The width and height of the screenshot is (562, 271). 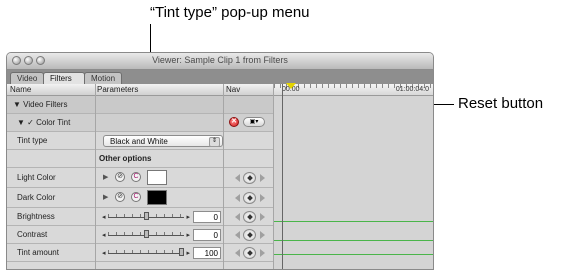 What do you see at coordinates (353, 221) in the screenshot?
I see `brightness-keyframe-line` at bounding box center [353, 221].